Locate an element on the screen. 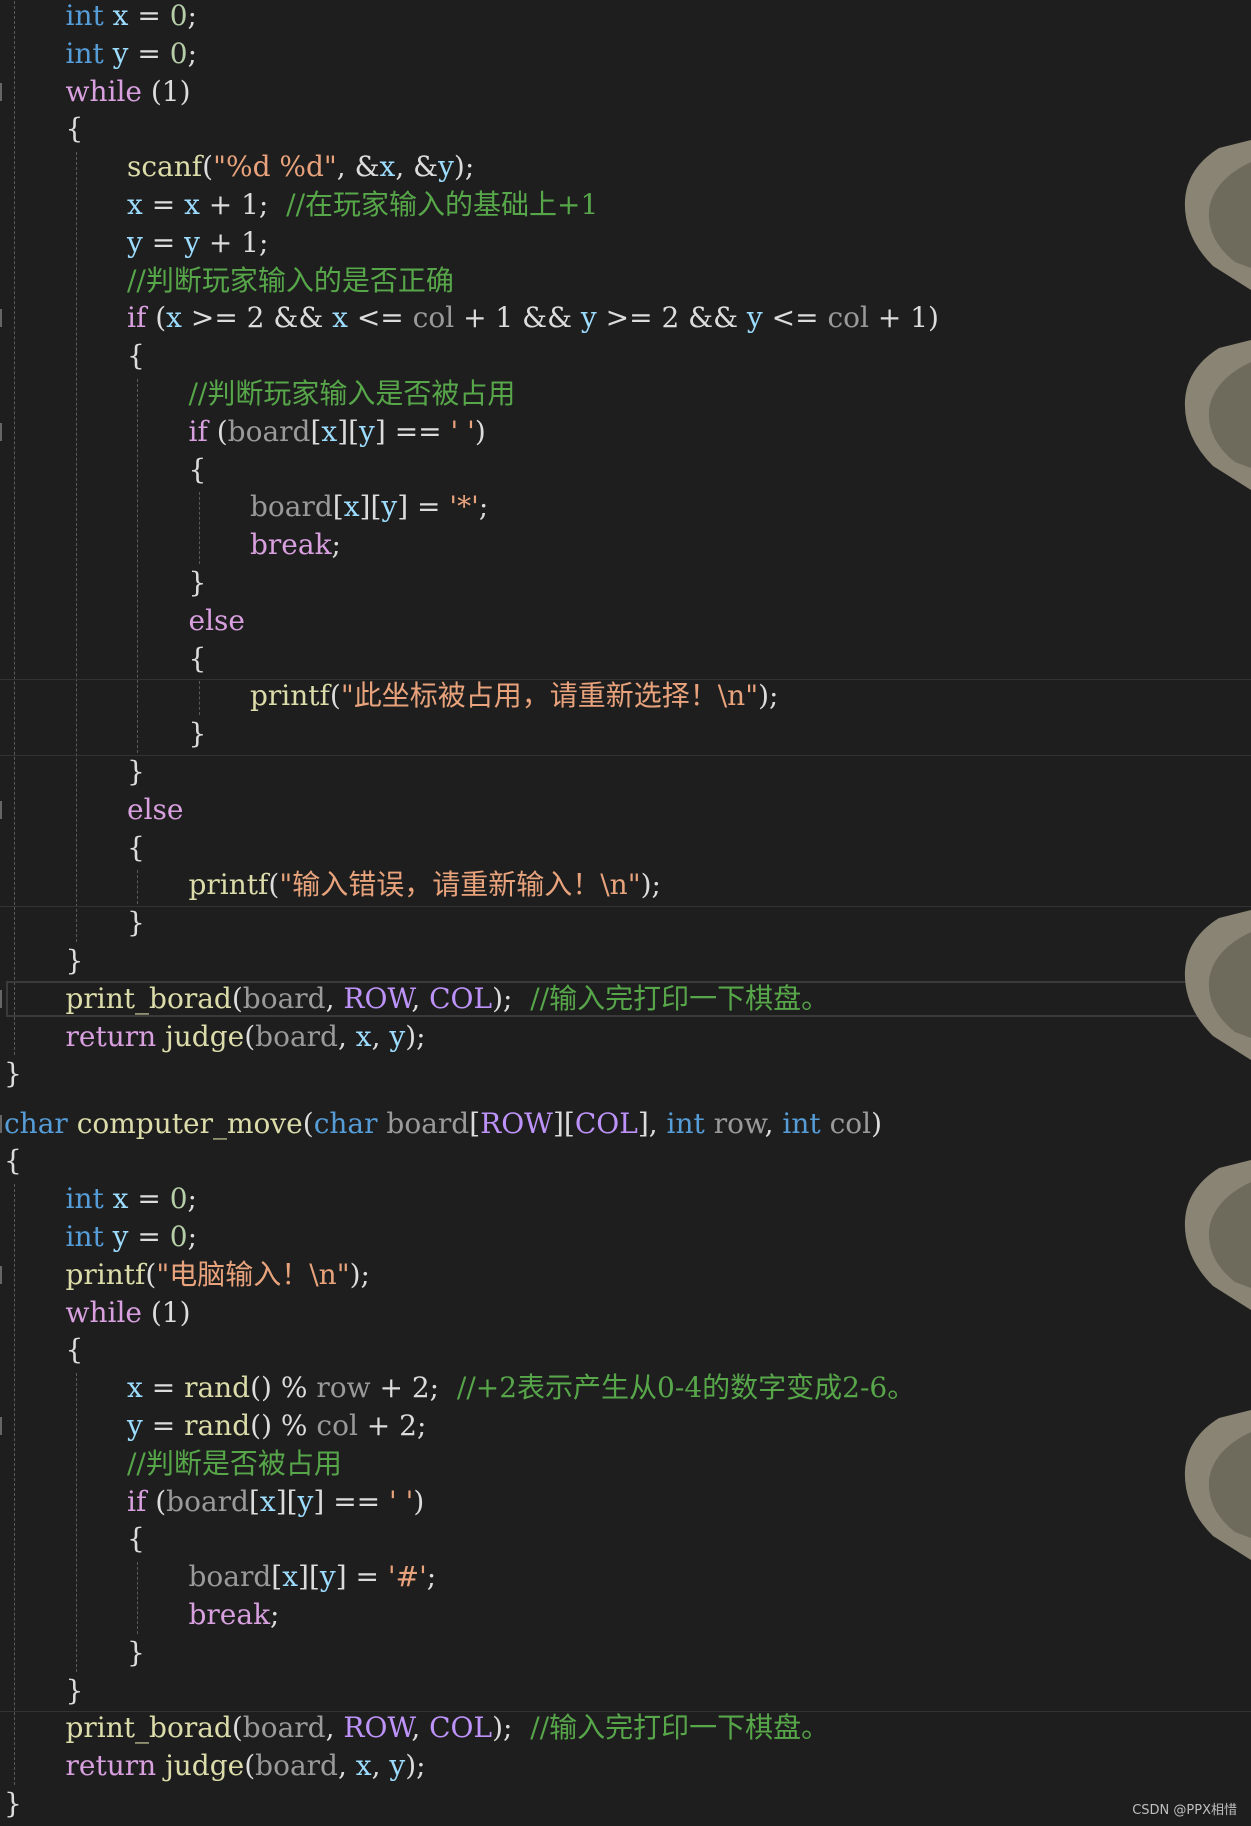  code-token: print_borad is located at coordinates (148, 1728).